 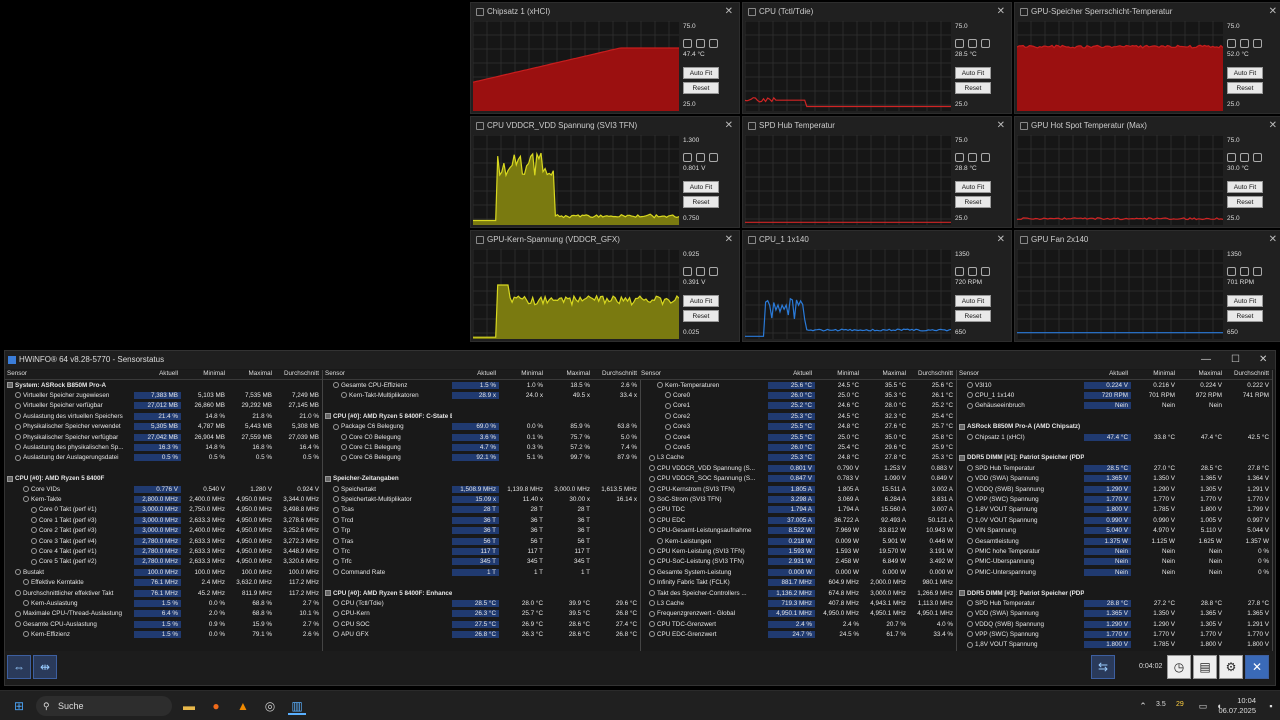 What do you see at coordinates (481, 614) in the screenshot?
I see `sensor-row: CPU-Kern 26.3 °C 25.7 °C 39.5 °C 26.8 °C` at bounding box center [481, 614].